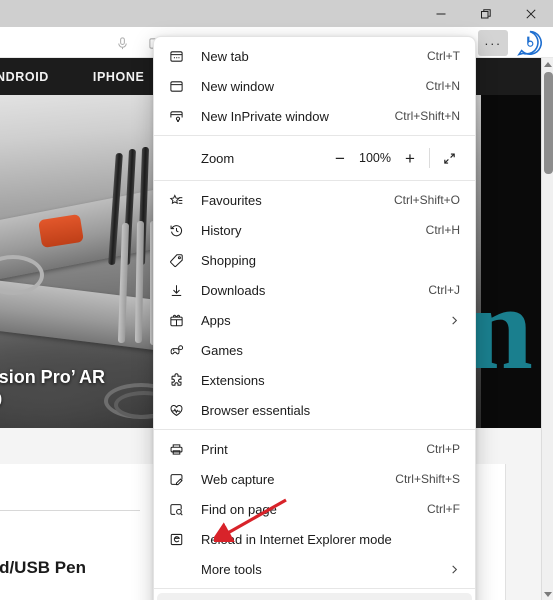 This screenshot has width=553, height=600. Describe the element at coordinates (547, 329) in the screenshot. I see `page-scrollbar` at that location.